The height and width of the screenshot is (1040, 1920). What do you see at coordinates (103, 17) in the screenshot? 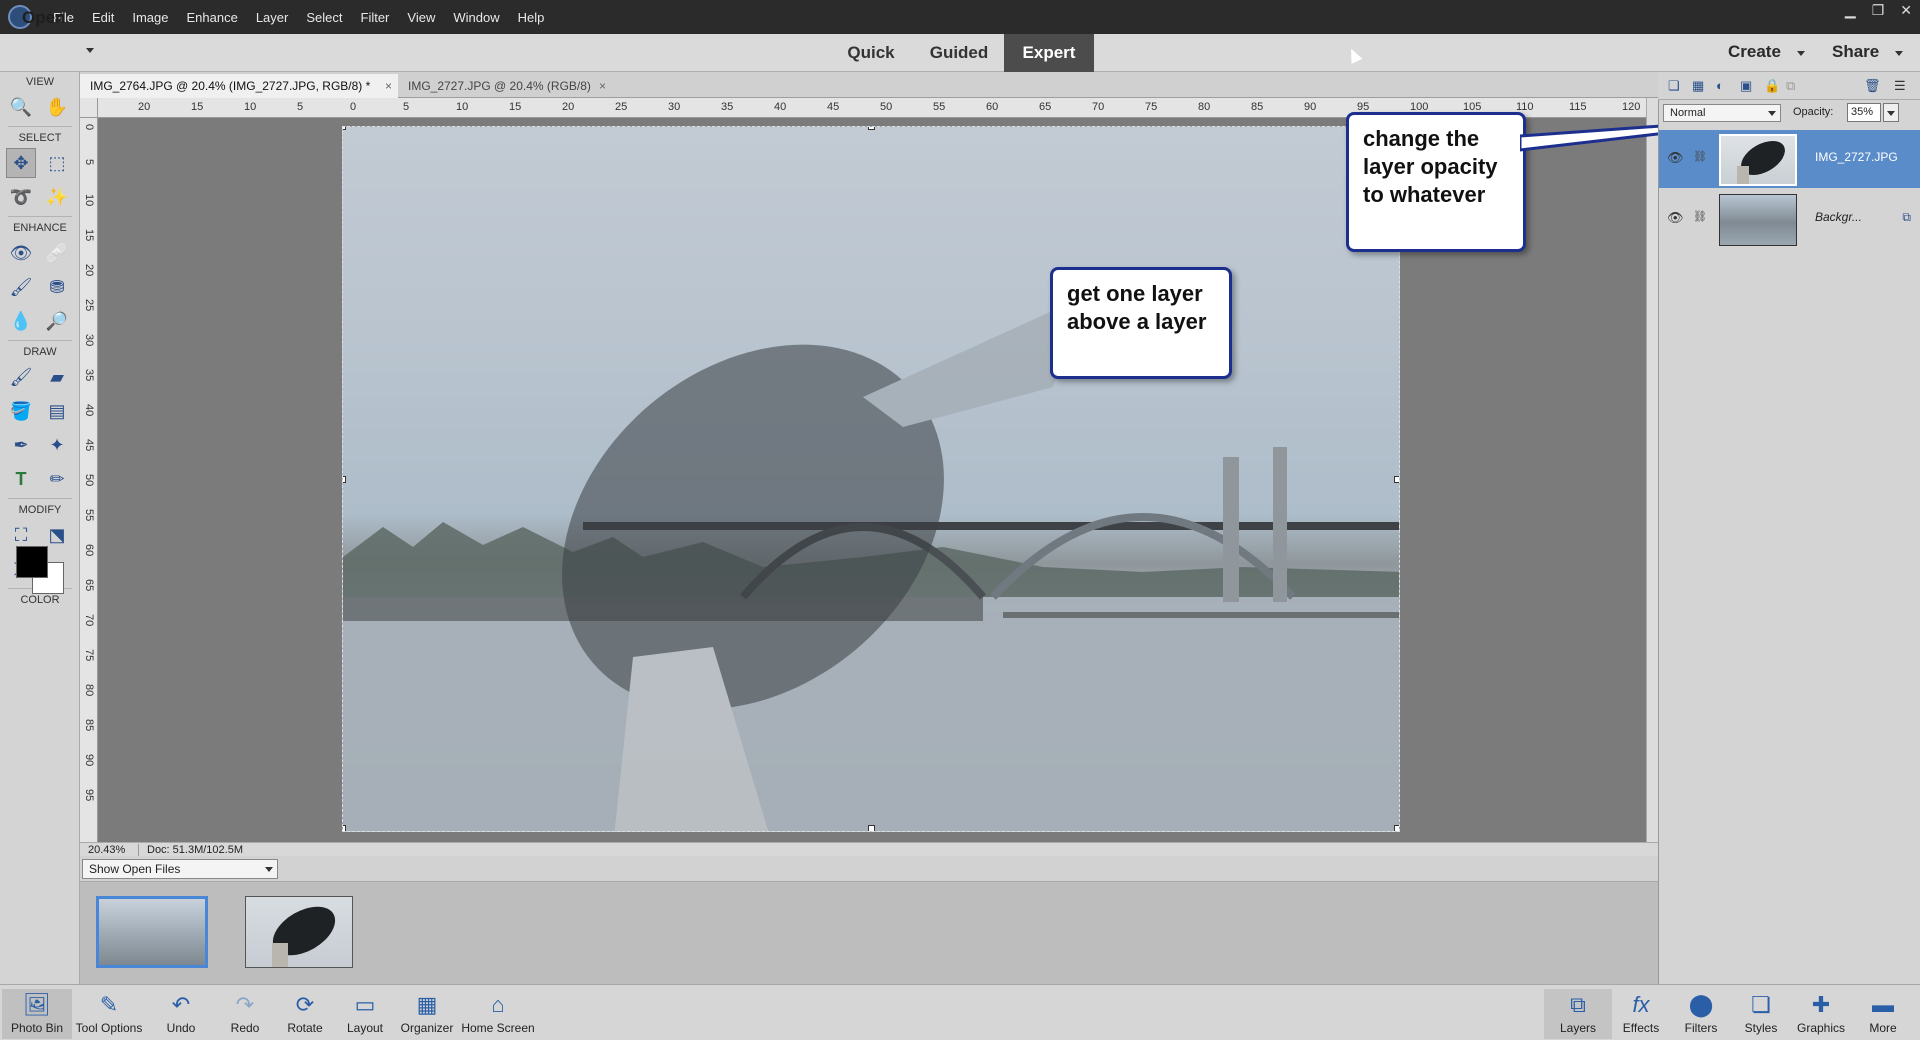
I see `menu-edit: Edit` at bounding box center [103, 17].